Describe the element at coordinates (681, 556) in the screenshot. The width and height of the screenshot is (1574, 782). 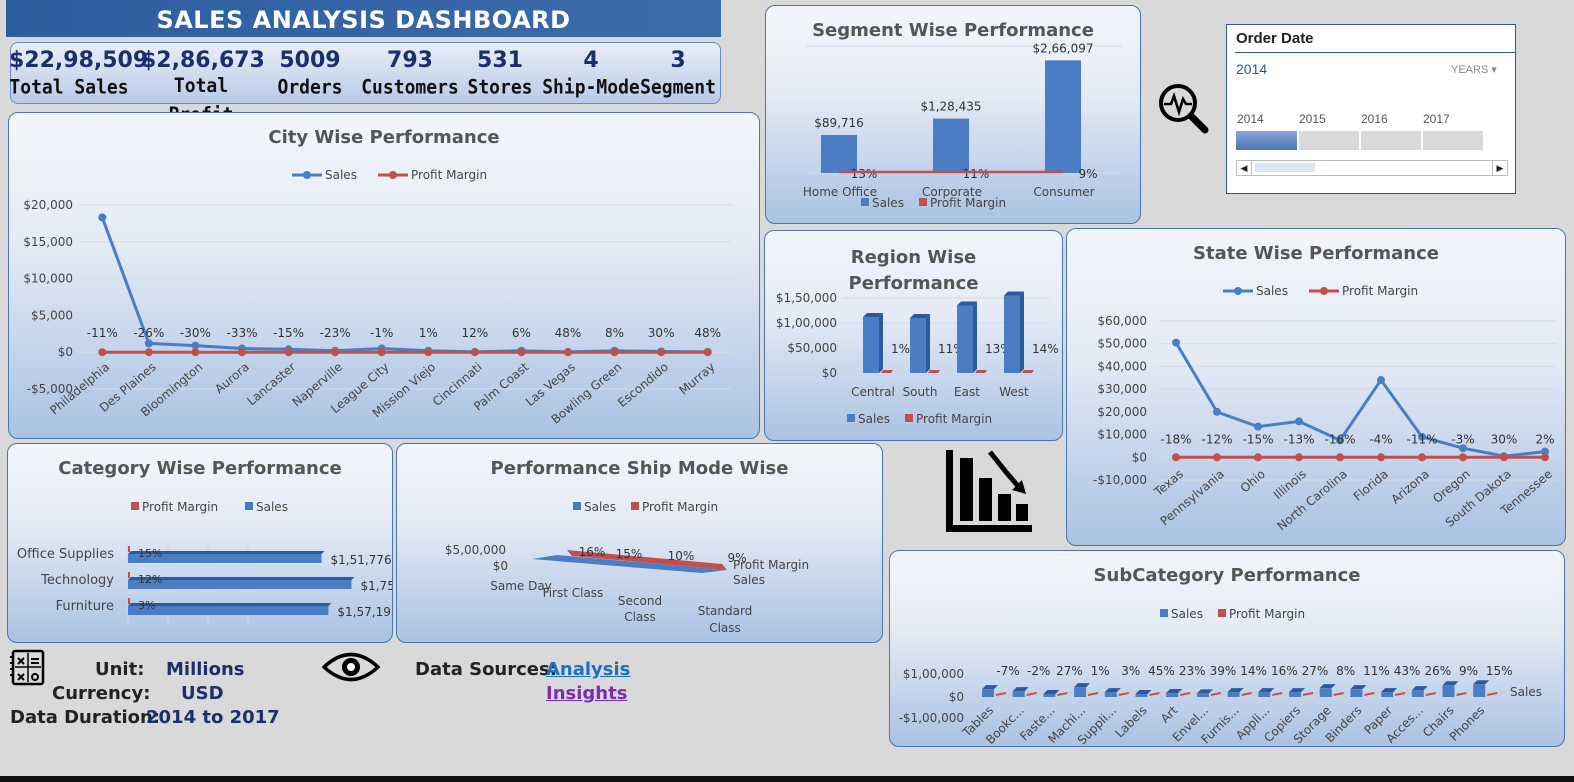
I see `margin-label: 10%` at that location.